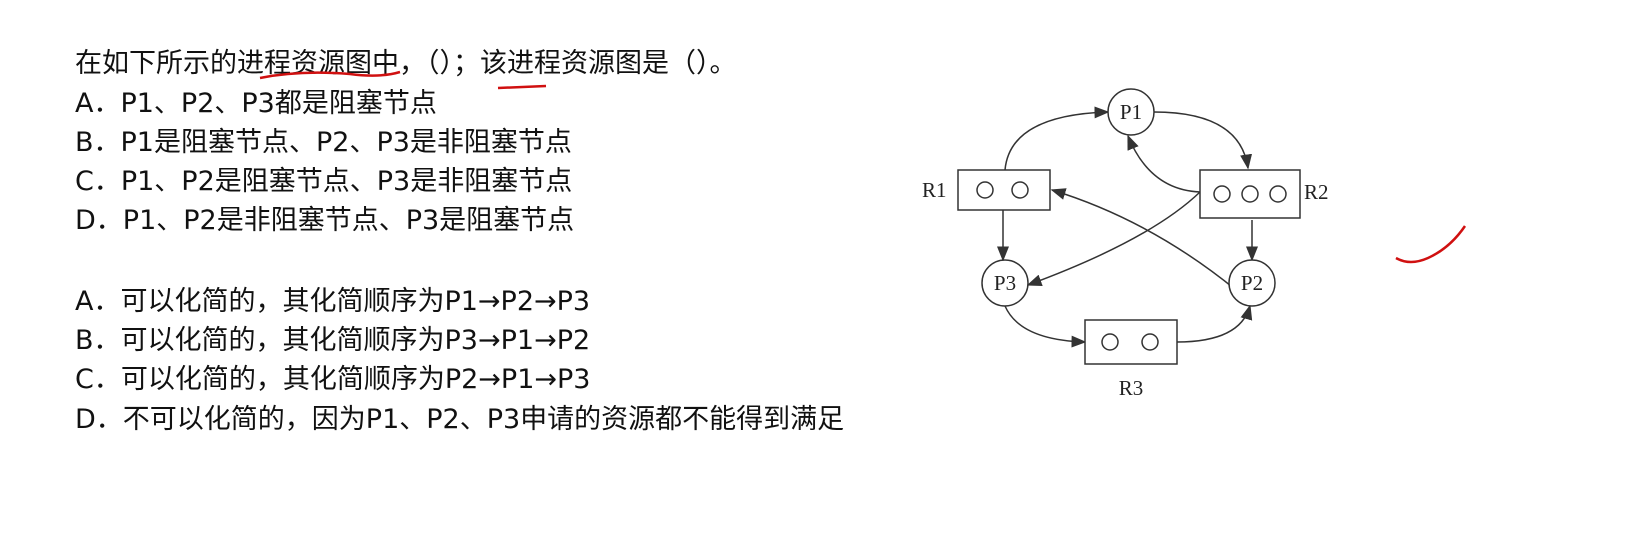  Describe the element at coordinates (1316, 192) in the screenshot. I see `label-r2: R2` at that location.